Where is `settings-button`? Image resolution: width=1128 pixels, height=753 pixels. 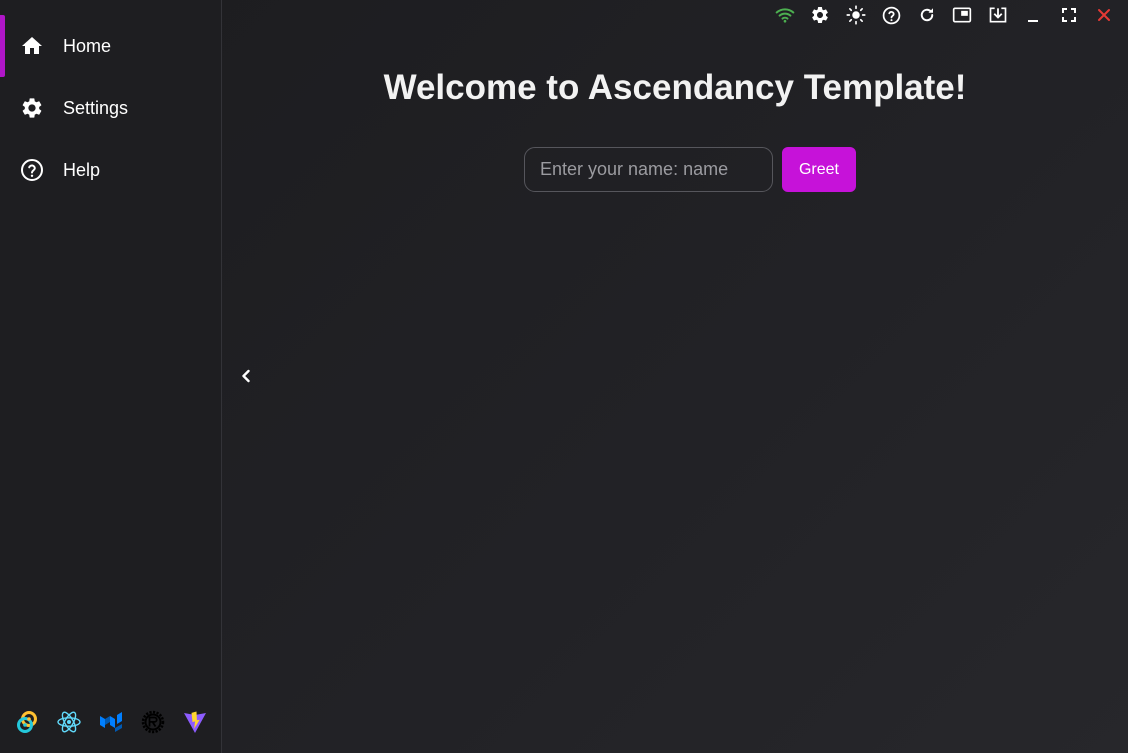 settings-button is located at coordinates (821, 15).